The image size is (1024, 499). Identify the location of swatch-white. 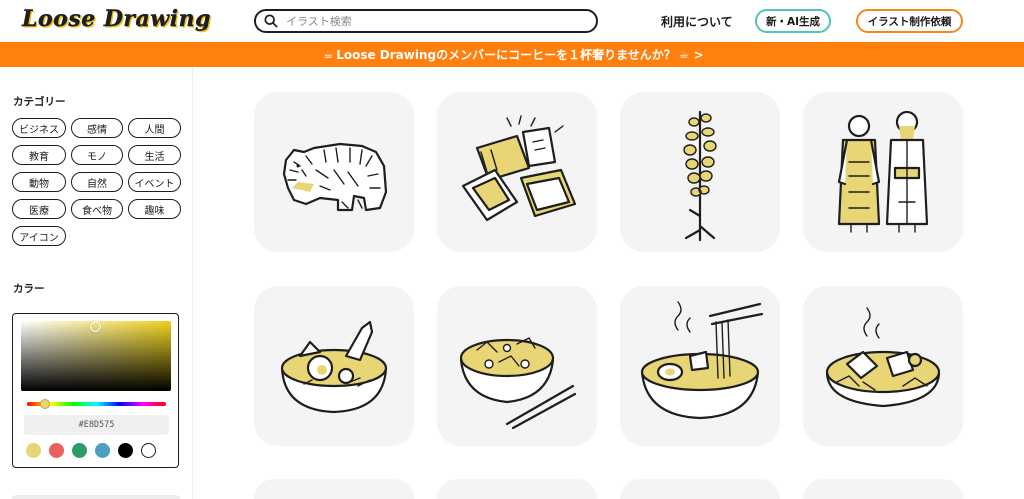
(148, 450).